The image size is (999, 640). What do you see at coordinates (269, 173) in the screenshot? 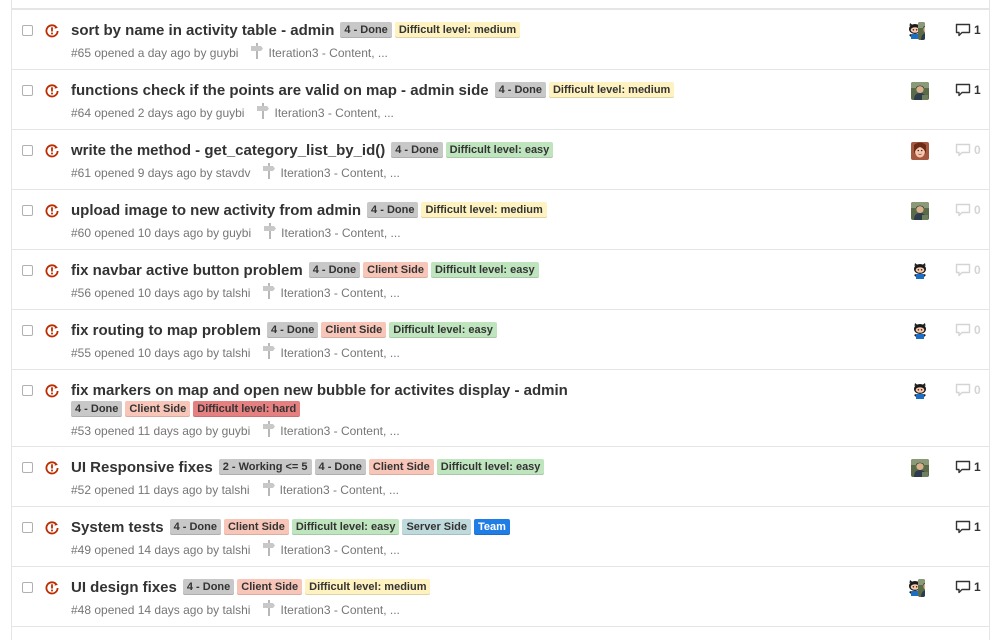
I see `milestone-icon` at bounding box center [269, 173].